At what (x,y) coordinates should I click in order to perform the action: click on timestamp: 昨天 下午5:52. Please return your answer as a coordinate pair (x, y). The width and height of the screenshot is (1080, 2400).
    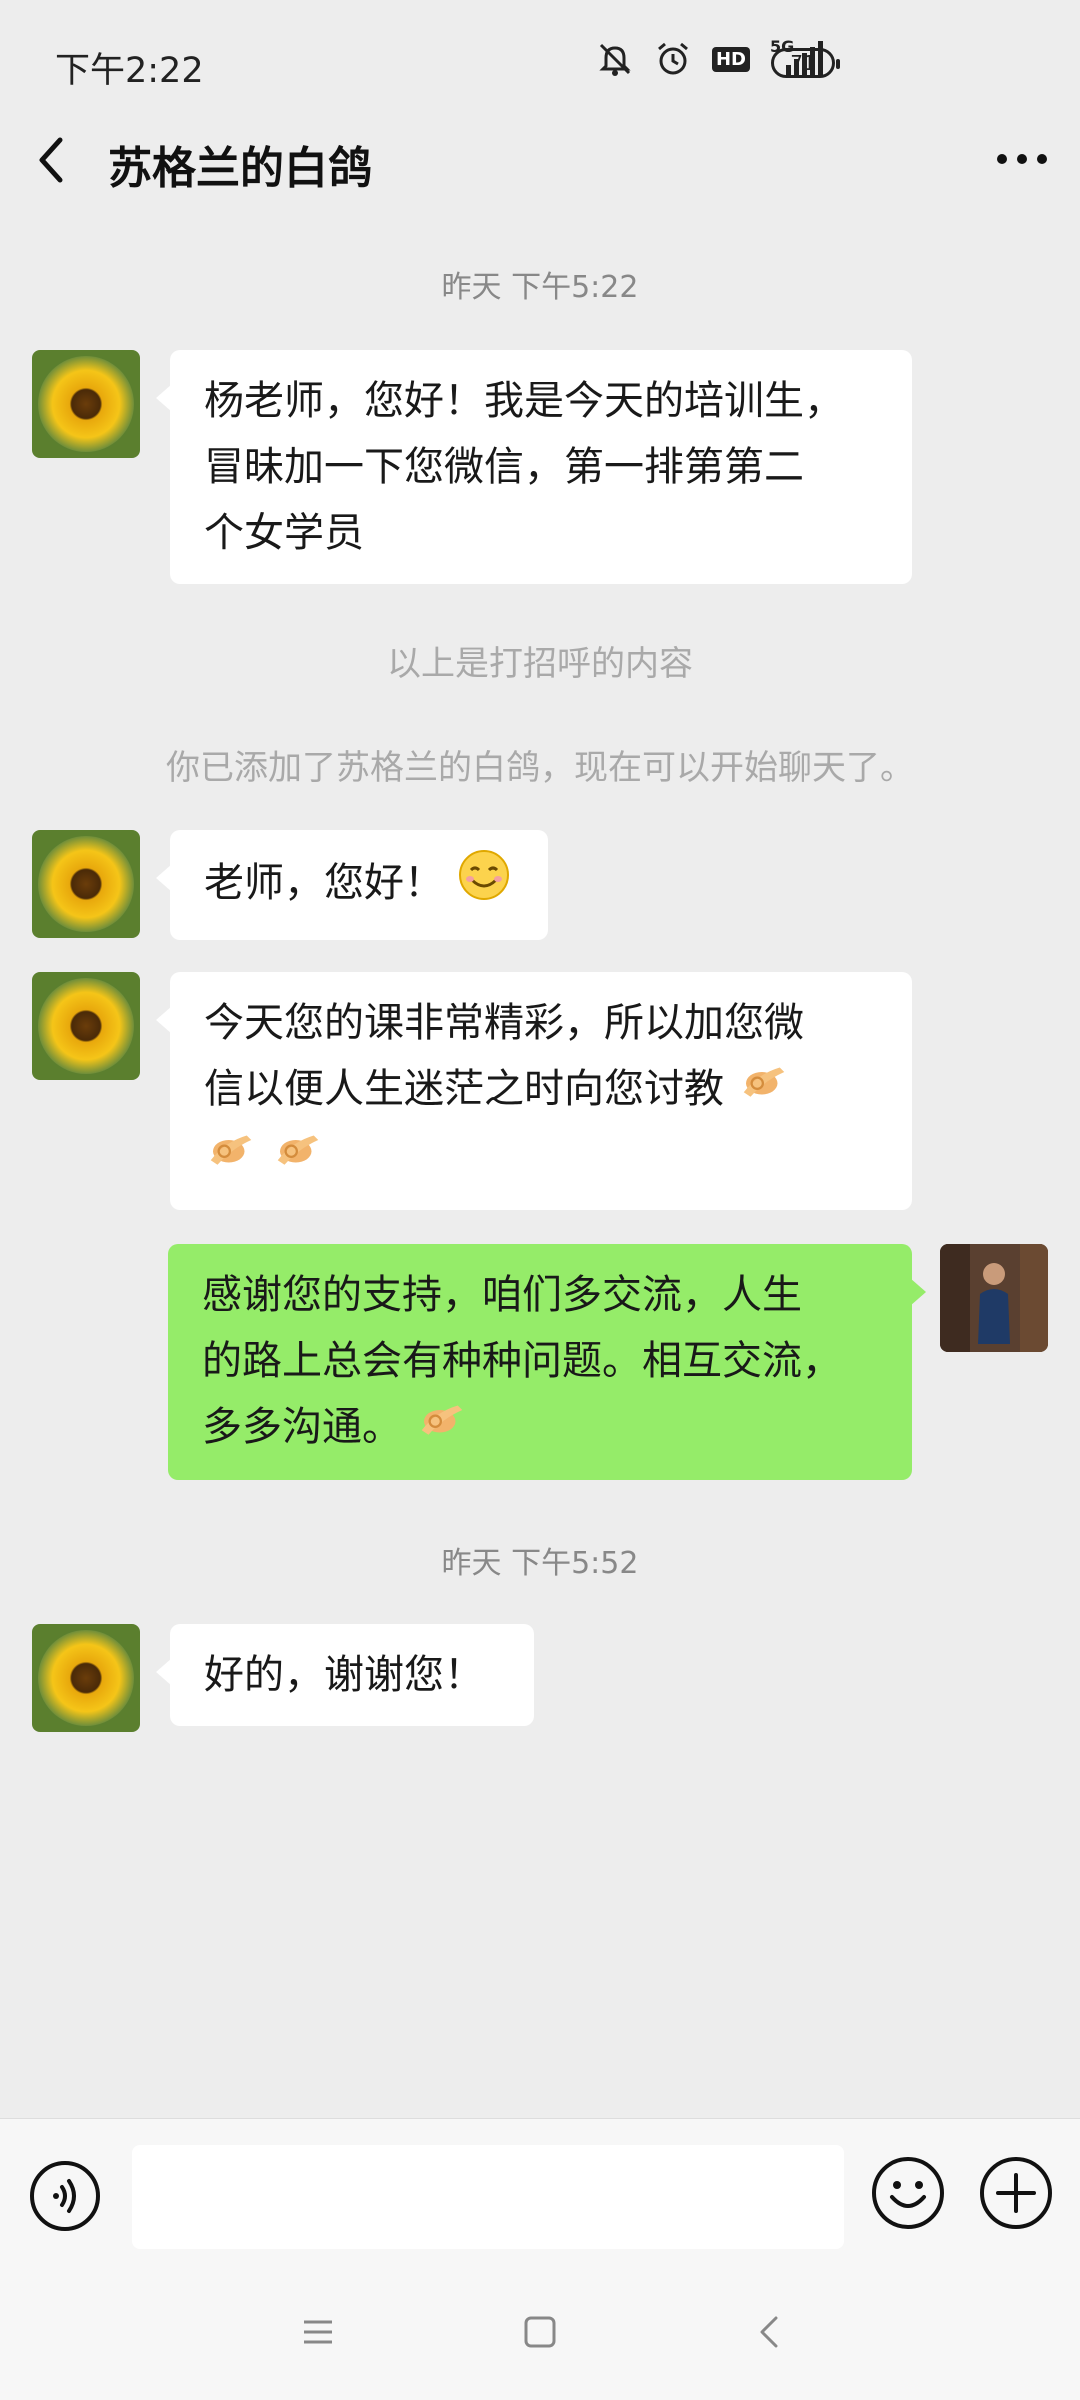
    Looking at the image, I should click on (540, 1563).